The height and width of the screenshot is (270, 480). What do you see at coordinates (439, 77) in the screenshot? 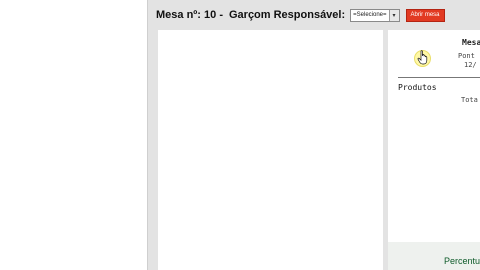
I see `order-divider` at bounding box center [439, 77].